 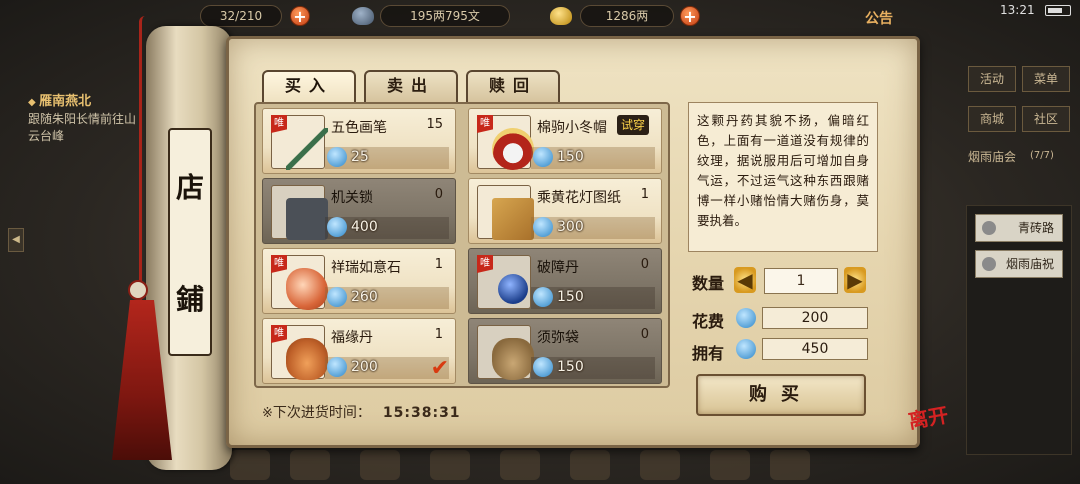 I want to click on item-price: 300, so click(x=570, y=227).